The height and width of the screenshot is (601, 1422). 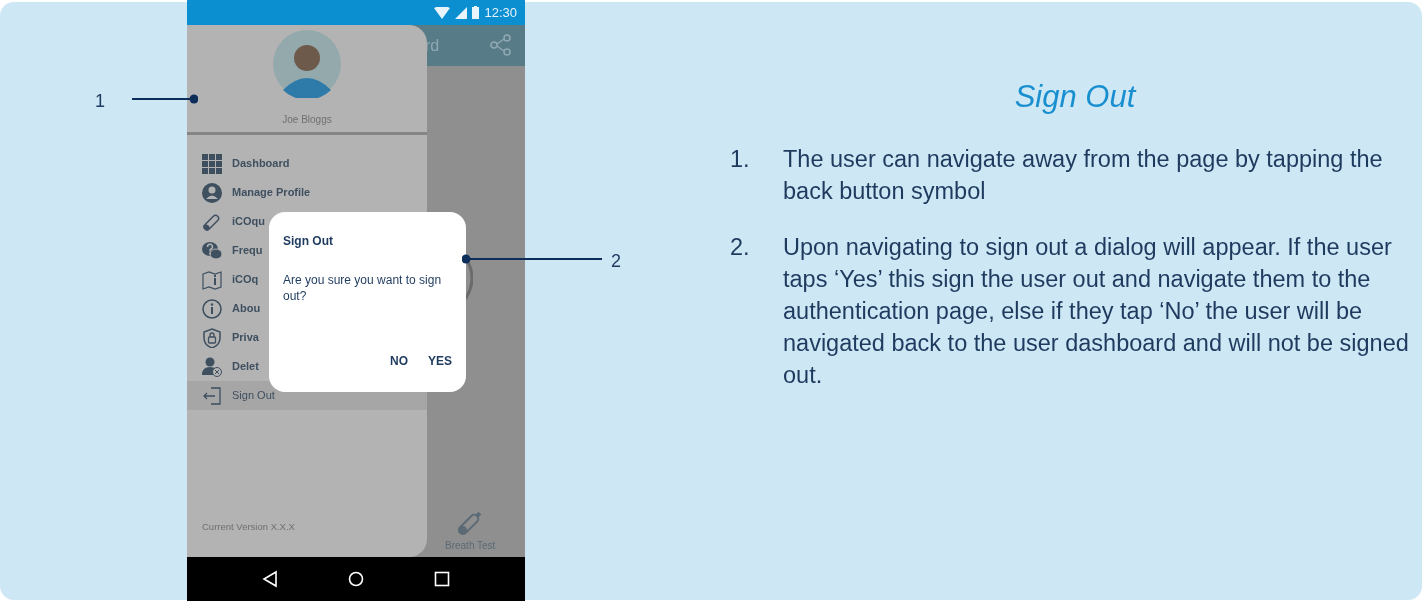 I want to click on dialog-message: Are you sure you want to sign out?, so click(x=363, y=288).